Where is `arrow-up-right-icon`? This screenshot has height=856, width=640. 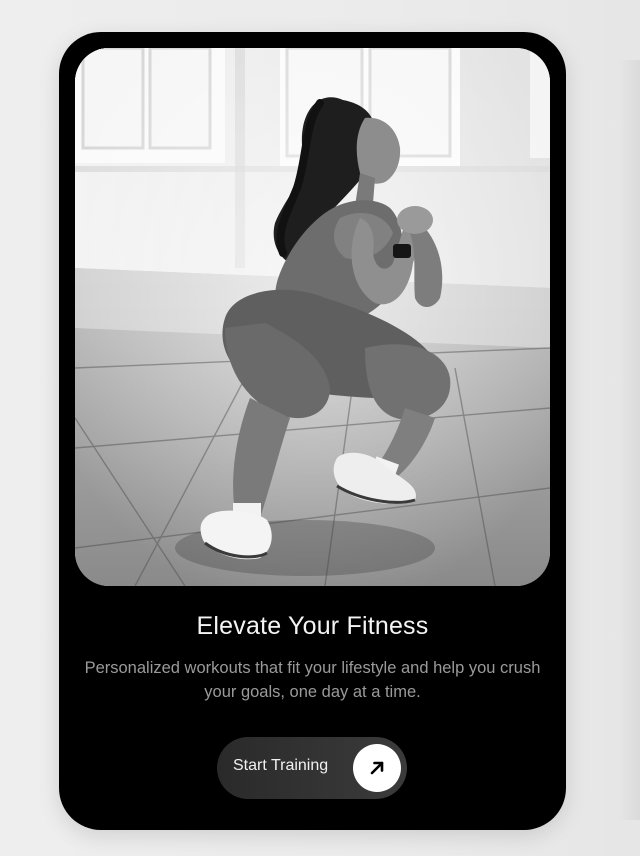
arrow-up-right-icon is located at coordinates (377, 768).